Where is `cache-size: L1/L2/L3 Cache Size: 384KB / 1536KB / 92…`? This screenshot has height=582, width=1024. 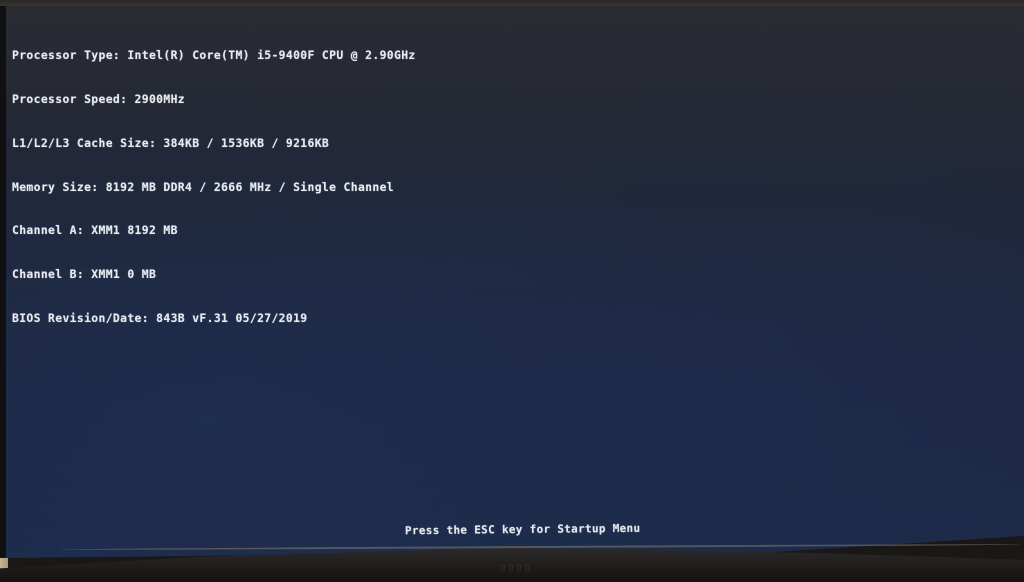
cache-size: L1/L2/L3 Cache Size: 384KB / 1536KB / 92… is located at coordinates (171, 142).